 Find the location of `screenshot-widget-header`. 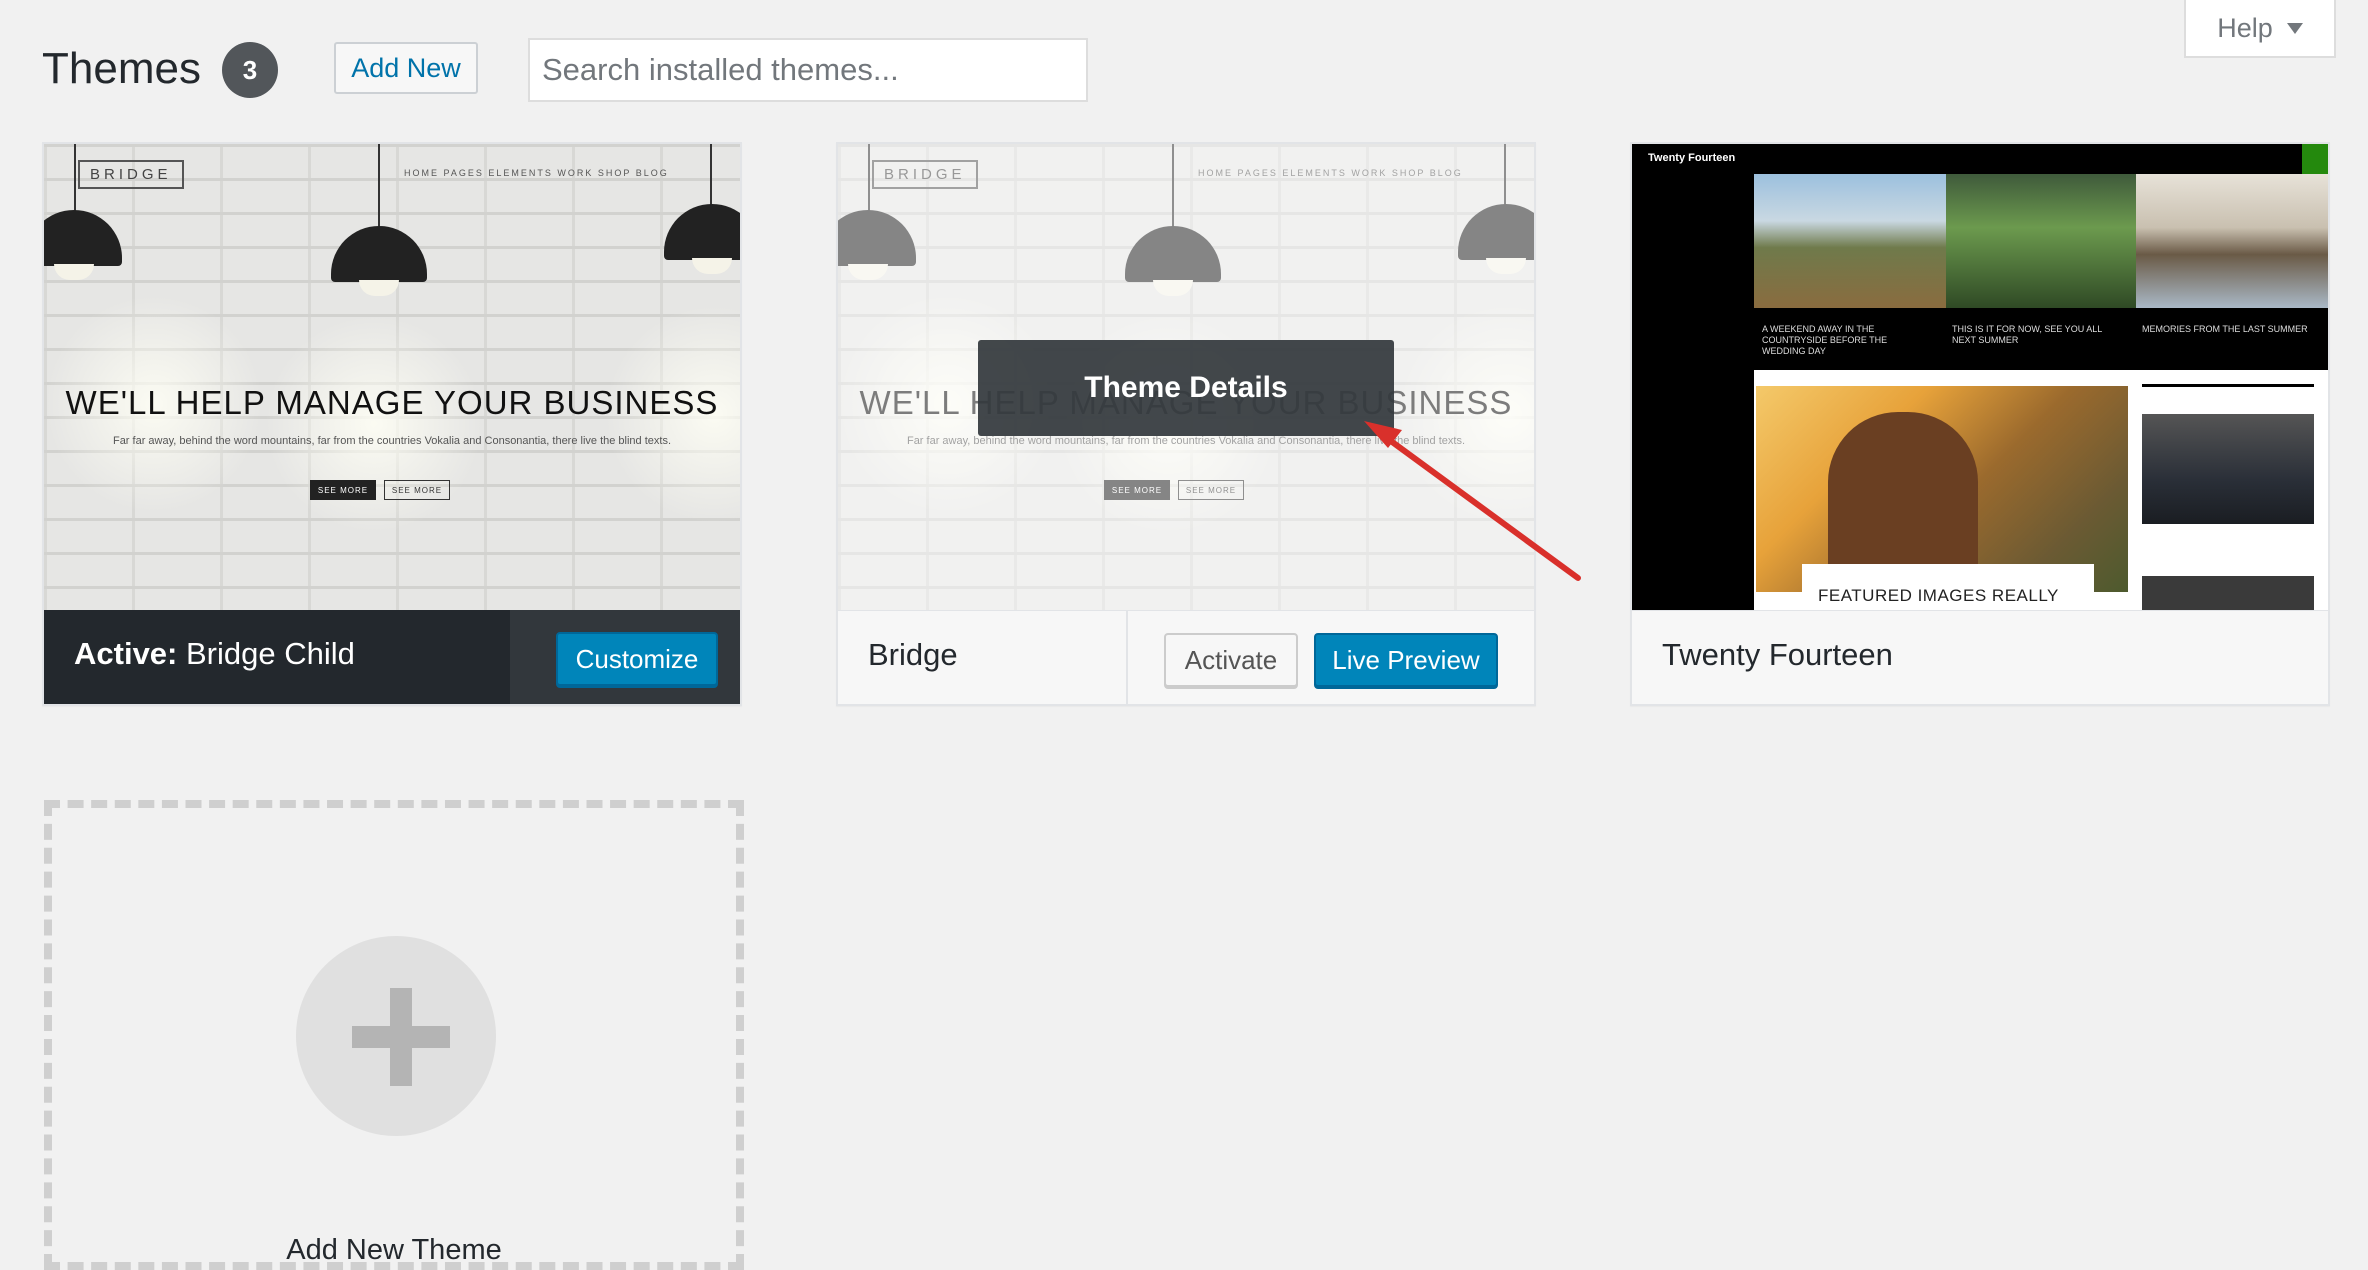

screenshot-widget-header is located at coordinates (2228, 393).